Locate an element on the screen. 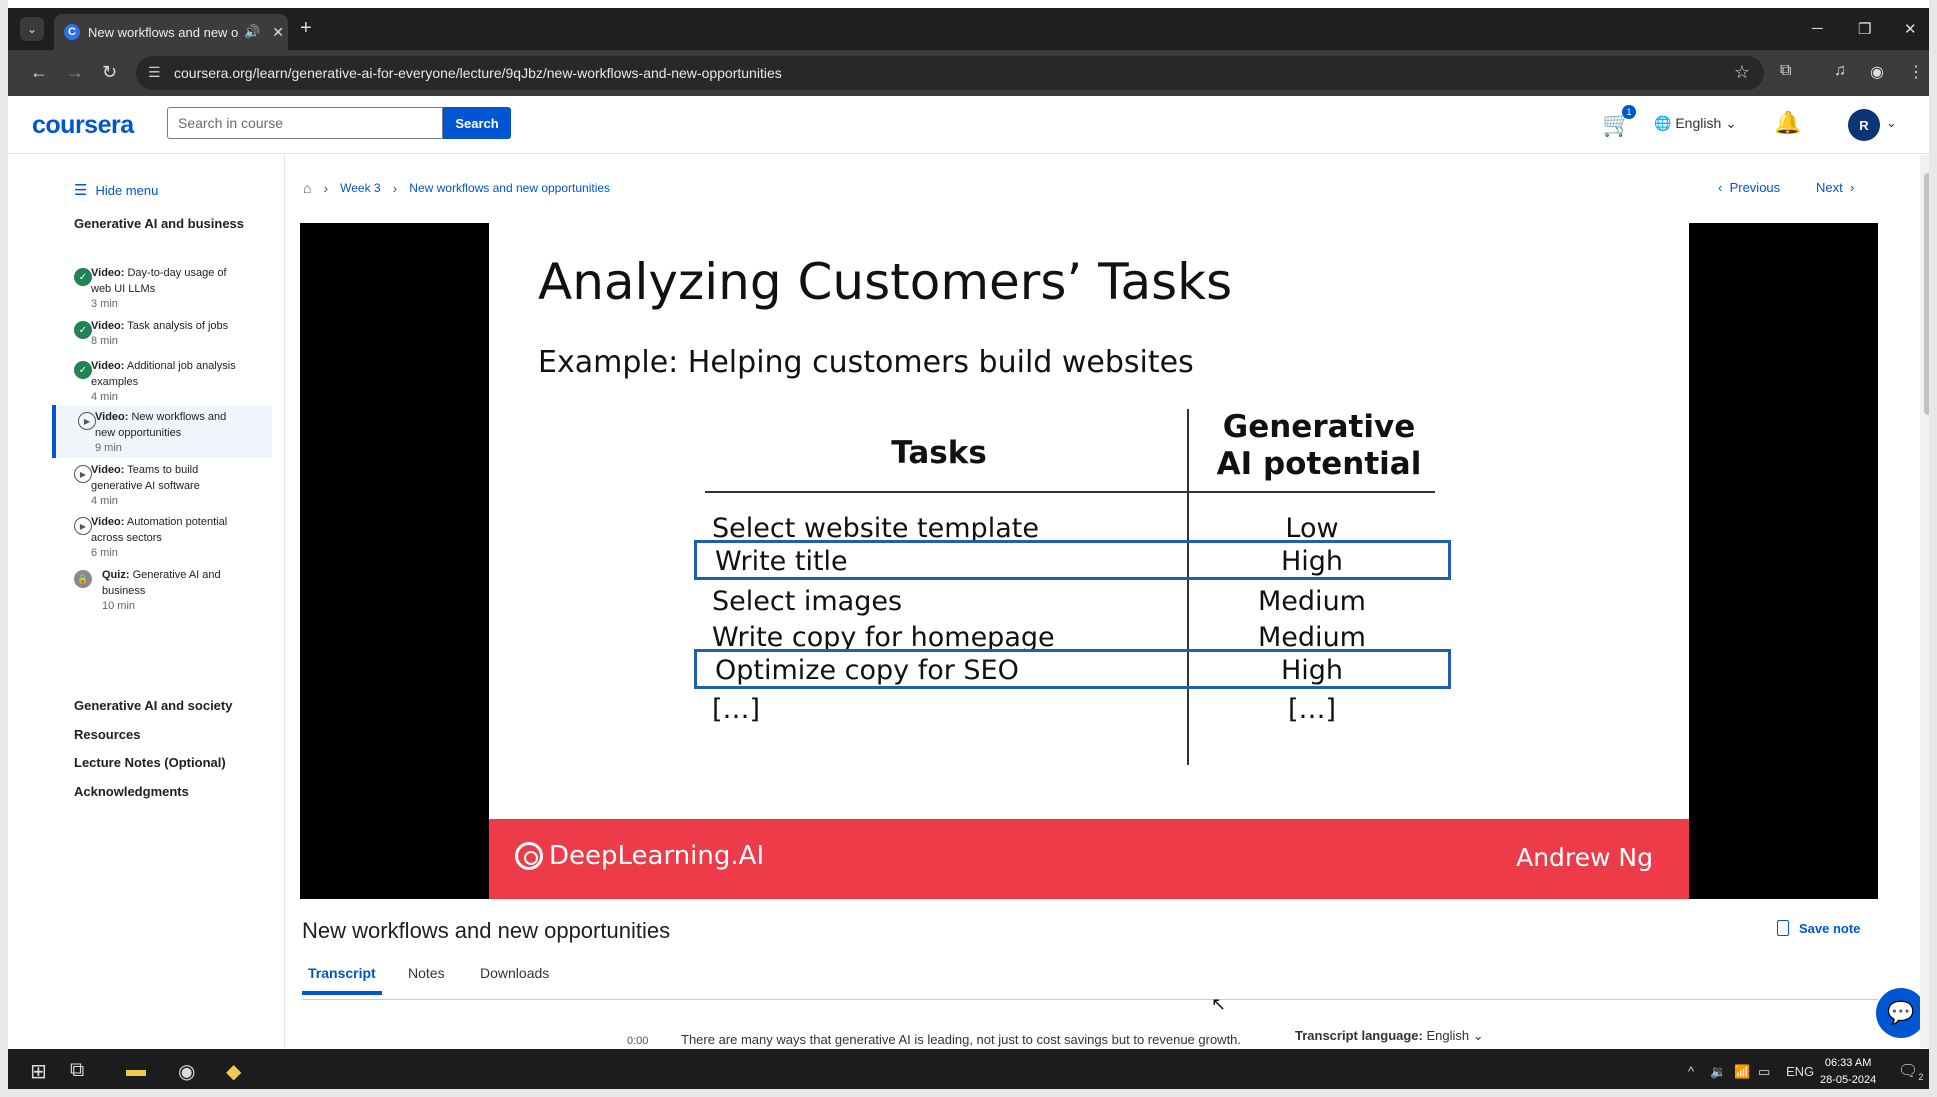 The width and height of the screenshot is (1937, 1097). language-selector: 🌐 English ⌄ is located at coordinates (1695, 123).